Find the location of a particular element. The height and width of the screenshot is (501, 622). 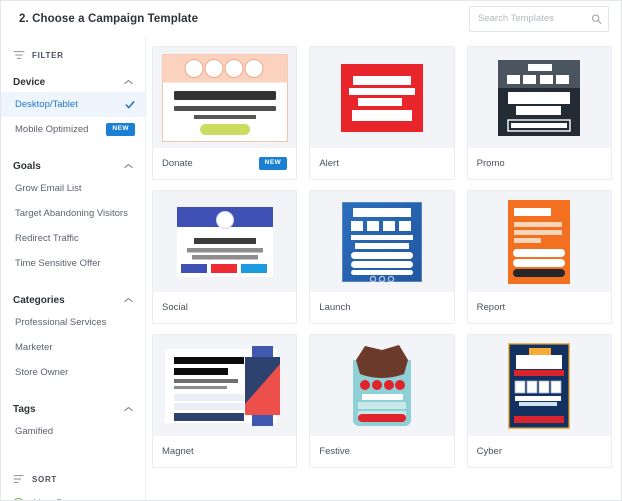

filter-header: FILTER is located at coordinates (73, 55).